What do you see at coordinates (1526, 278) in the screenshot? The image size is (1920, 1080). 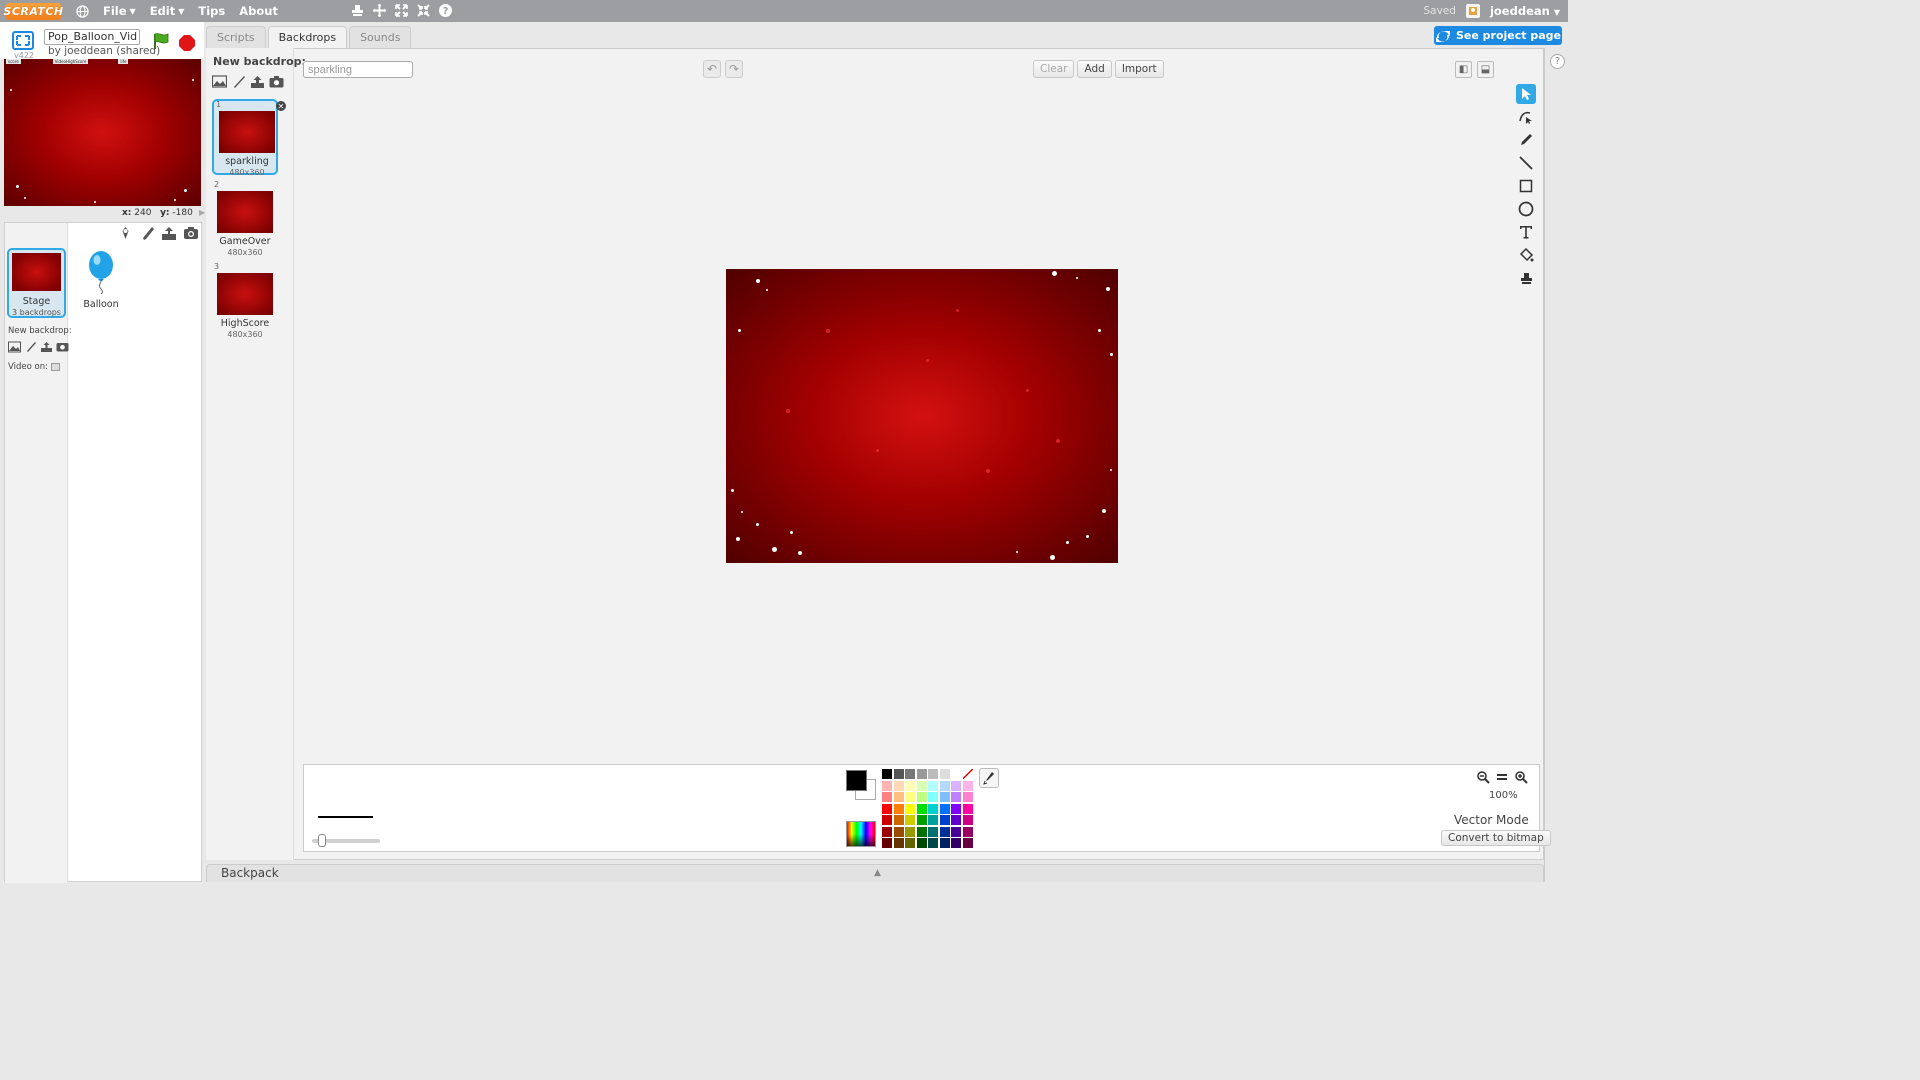 I see `stamp-icon` at bounding box center [1526, 278].